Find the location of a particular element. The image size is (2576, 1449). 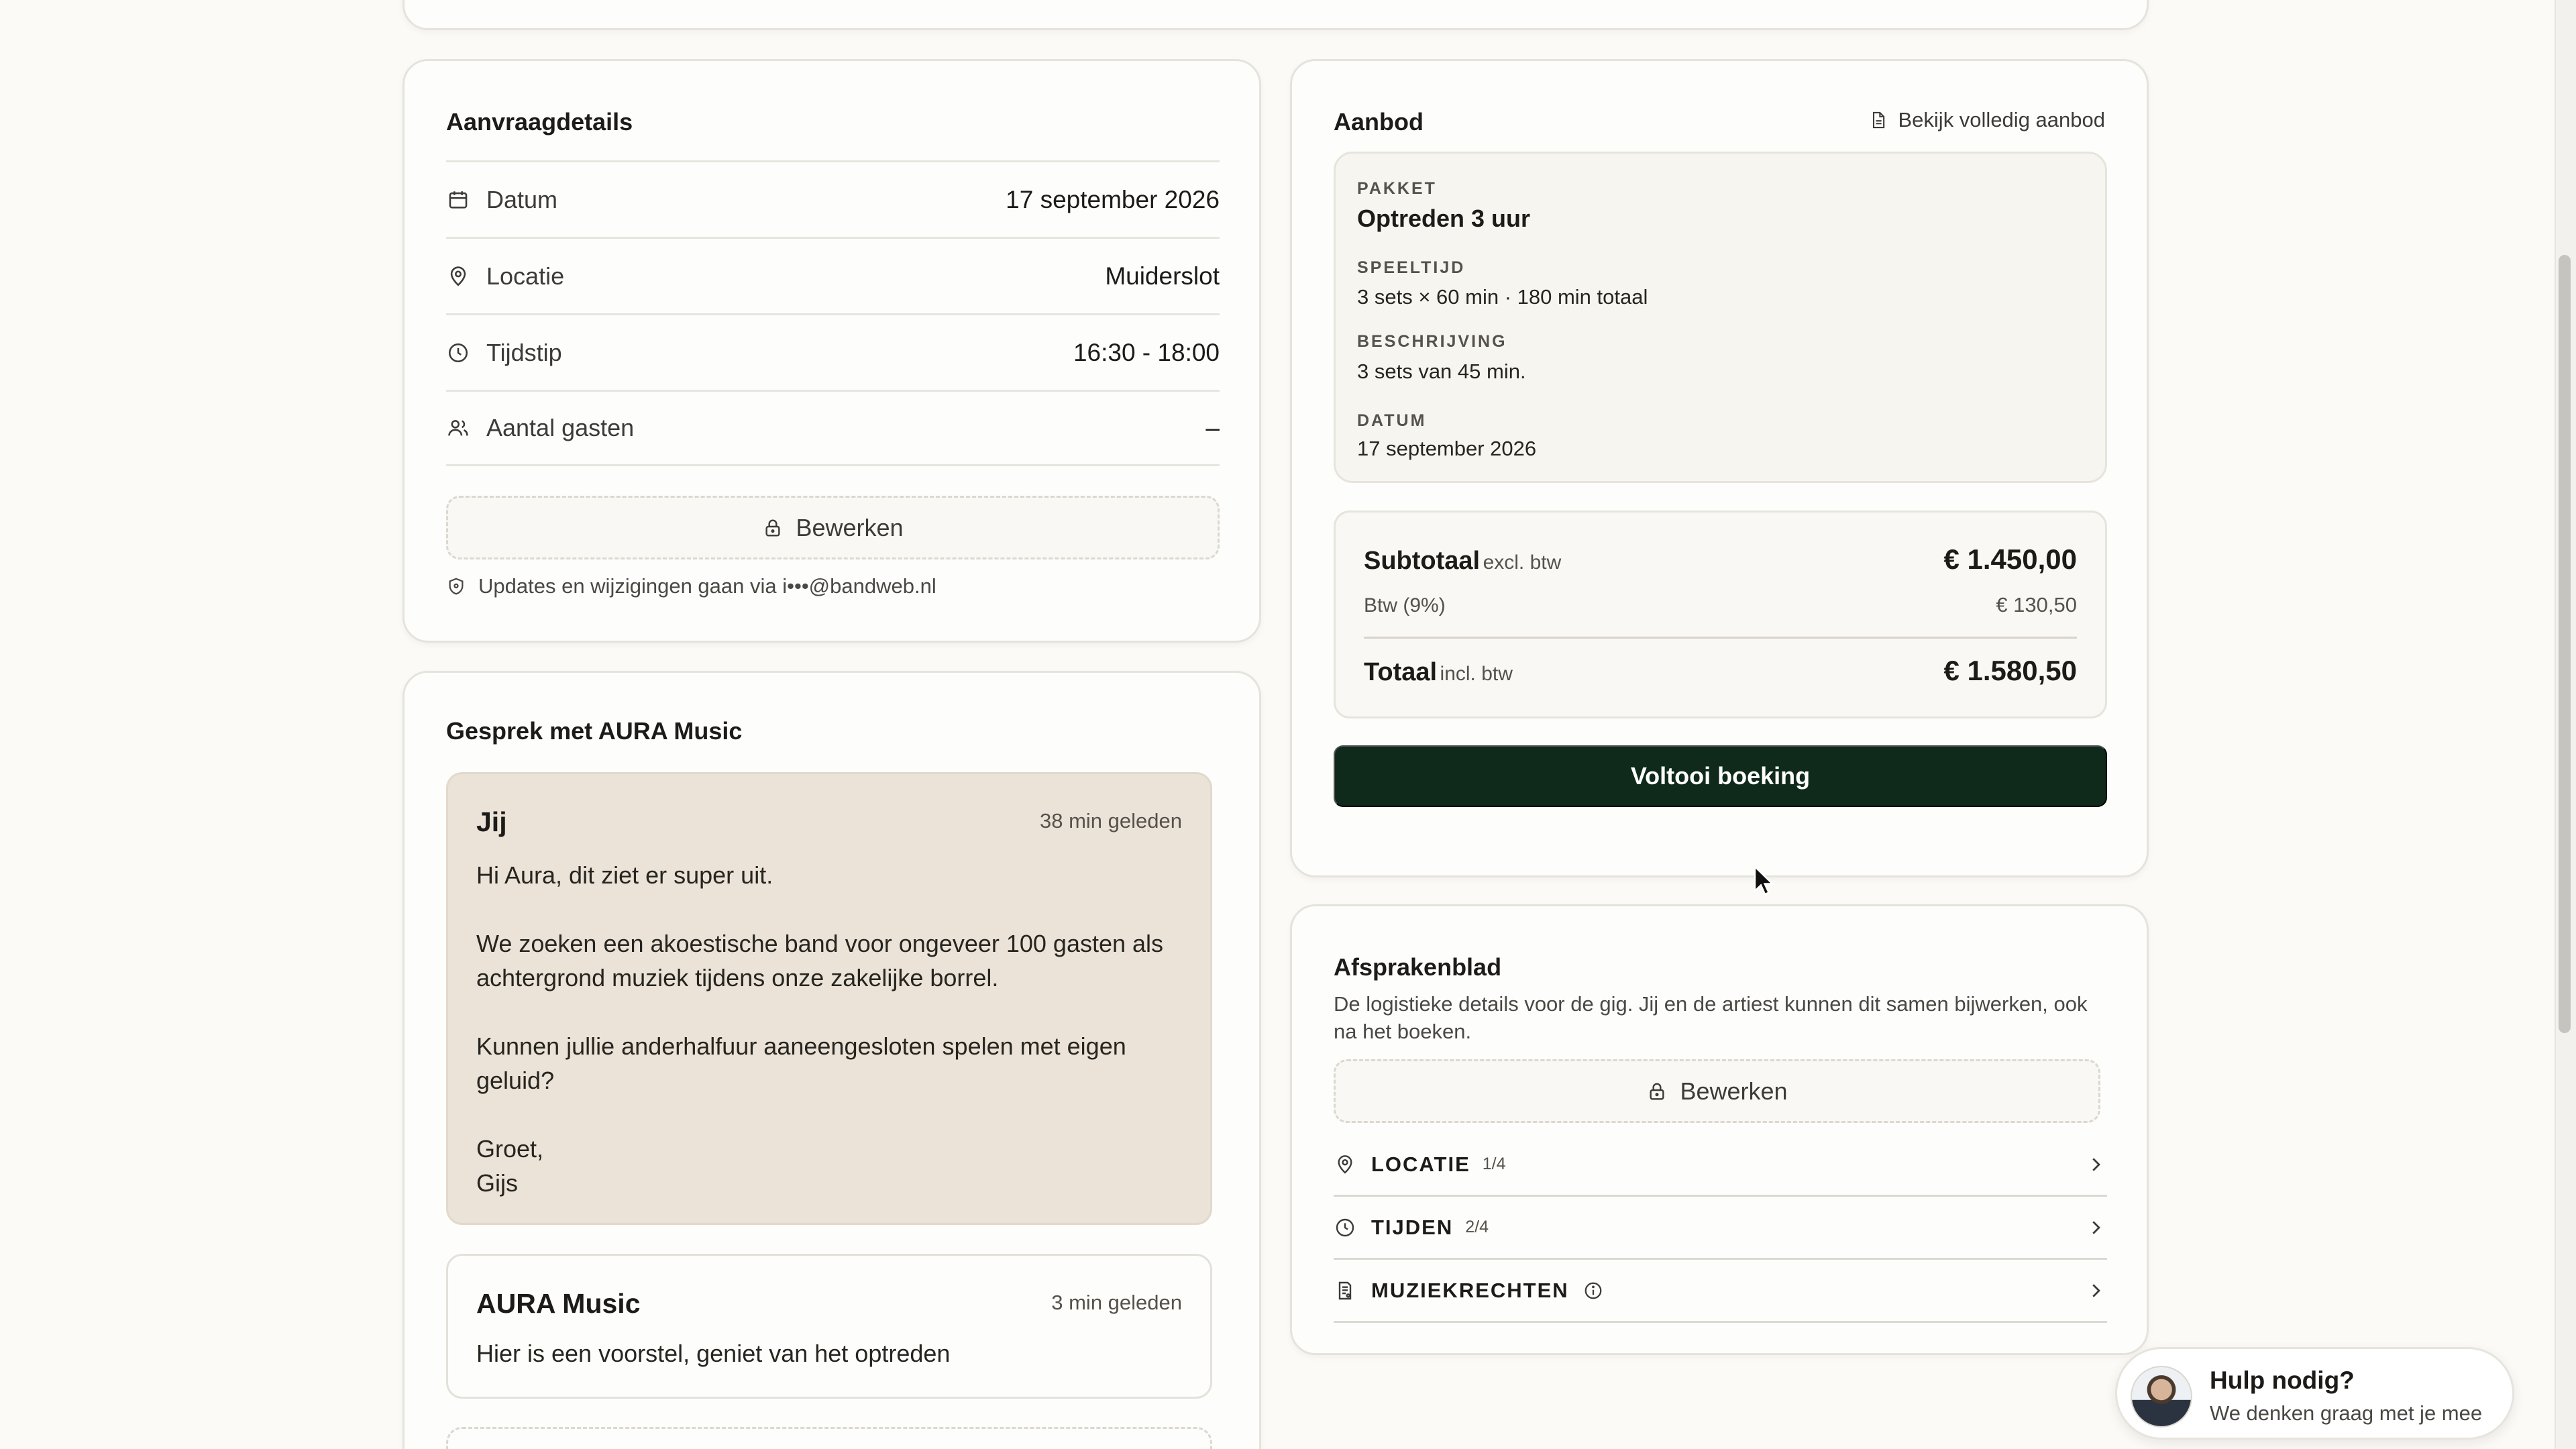

help-widget: Hulp nodig? We denken graag met je mee is located at coordinates (2314, 1393).